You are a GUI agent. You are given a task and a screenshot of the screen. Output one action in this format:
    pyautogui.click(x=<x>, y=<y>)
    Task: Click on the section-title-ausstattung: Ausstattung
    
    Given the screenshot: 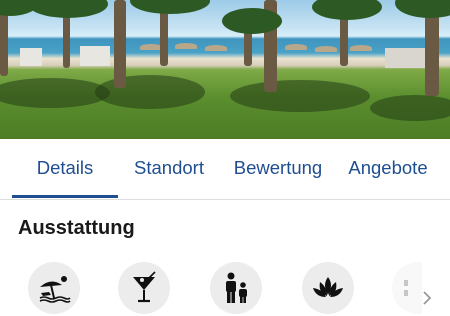 What is the action you would take?
    pyautogui.click(x=76, y=228)
    